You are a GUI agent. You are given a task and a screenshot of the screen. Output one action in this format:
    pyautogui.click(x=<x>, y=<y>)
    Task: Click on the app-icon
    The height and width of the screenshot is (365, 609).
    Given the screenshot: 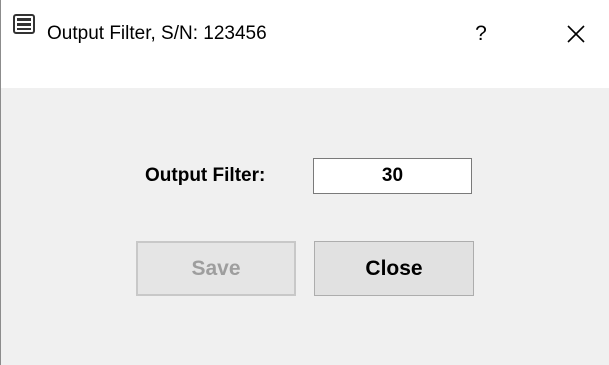 What is the action you would take?
    pyautogui.click(x=24, y=24)
    